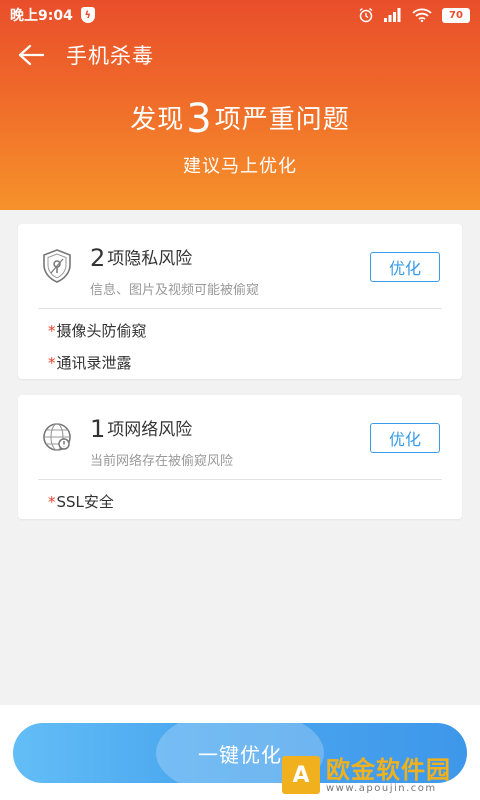  What do you see at coordinates (240, 437) in the screenshot?
I see `card-header: 1 项网络风险 当前网络存在被偷窥风险 优化` at bounding box center [240, 437].